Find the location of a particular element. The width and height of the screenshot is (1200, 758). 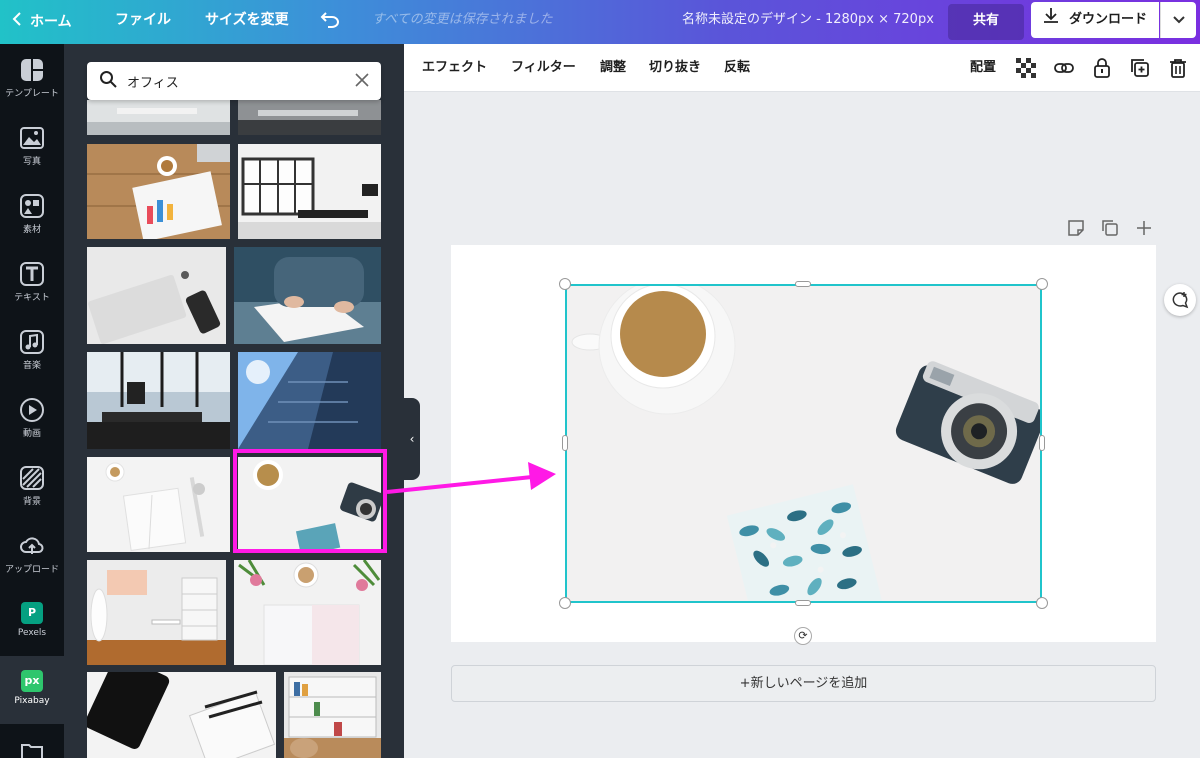

rail-label: 音楽 is located at coordinates (31, 366).